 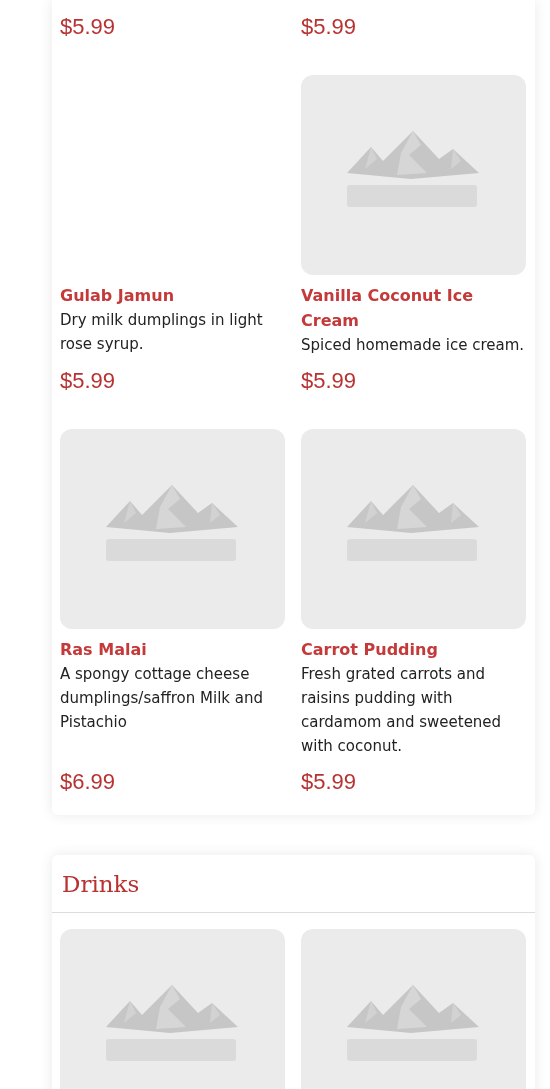 I want to click on section-title: Drinks, so click(x=101, y=883).